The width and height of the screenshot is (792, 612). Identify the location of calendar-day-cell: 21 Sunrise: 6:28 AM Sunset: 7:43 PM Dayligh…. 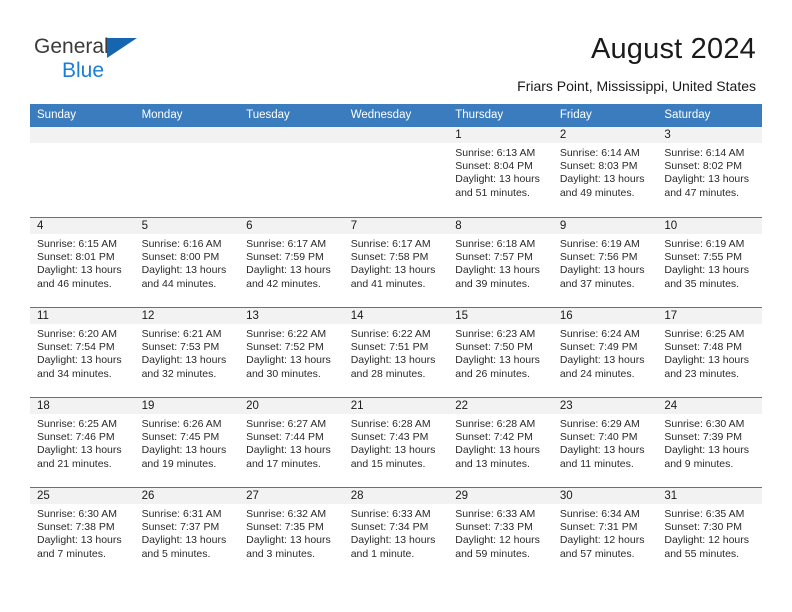
(396, 442).